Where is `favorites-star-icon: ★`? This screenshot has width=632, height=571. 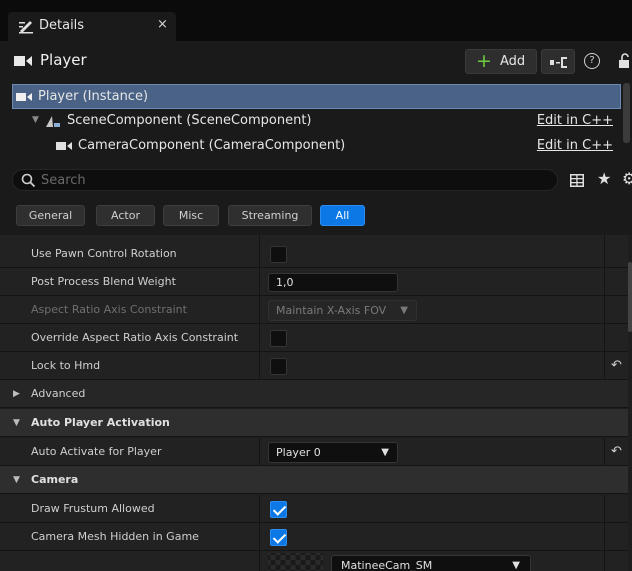 favorites-star-icon: ★ is located at coordinates (604, 178).